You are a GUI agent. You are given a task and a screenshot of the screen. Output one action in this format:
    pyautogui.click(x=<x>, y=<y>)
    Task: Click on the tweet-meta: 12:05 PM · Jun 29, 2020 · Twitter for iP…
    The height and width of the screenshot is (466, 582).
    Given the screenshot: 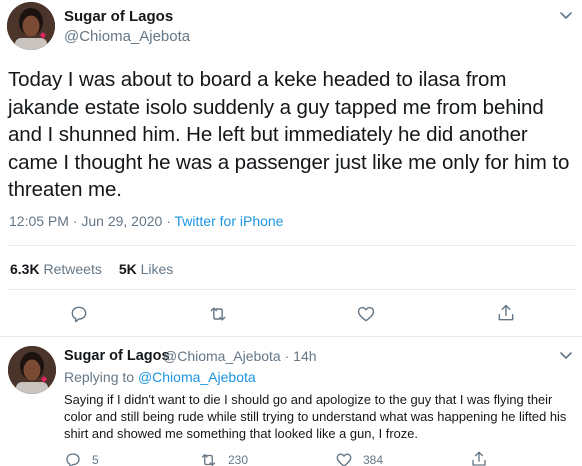 What is the action you would take?
    pyautogui.click(x=146, y=221)
    